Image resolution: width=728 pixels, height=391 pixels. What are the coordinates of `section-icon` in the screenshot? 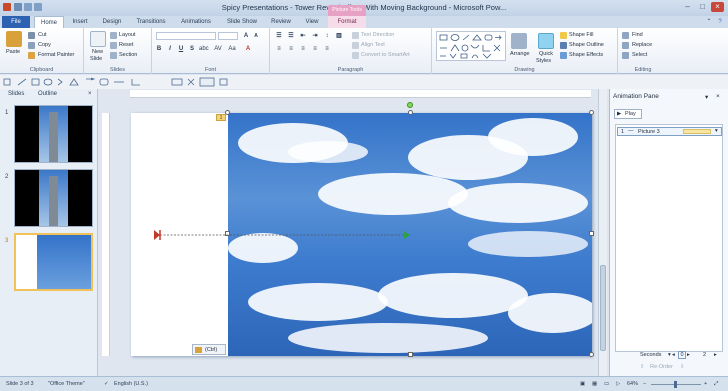 It's located at (113, 55).